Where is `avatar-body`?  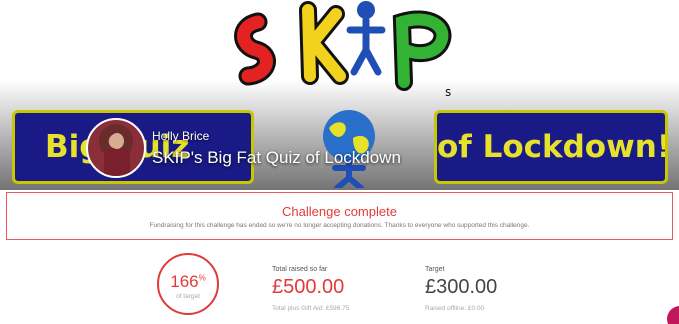 avatar-body is located at coordinates (117, 162).